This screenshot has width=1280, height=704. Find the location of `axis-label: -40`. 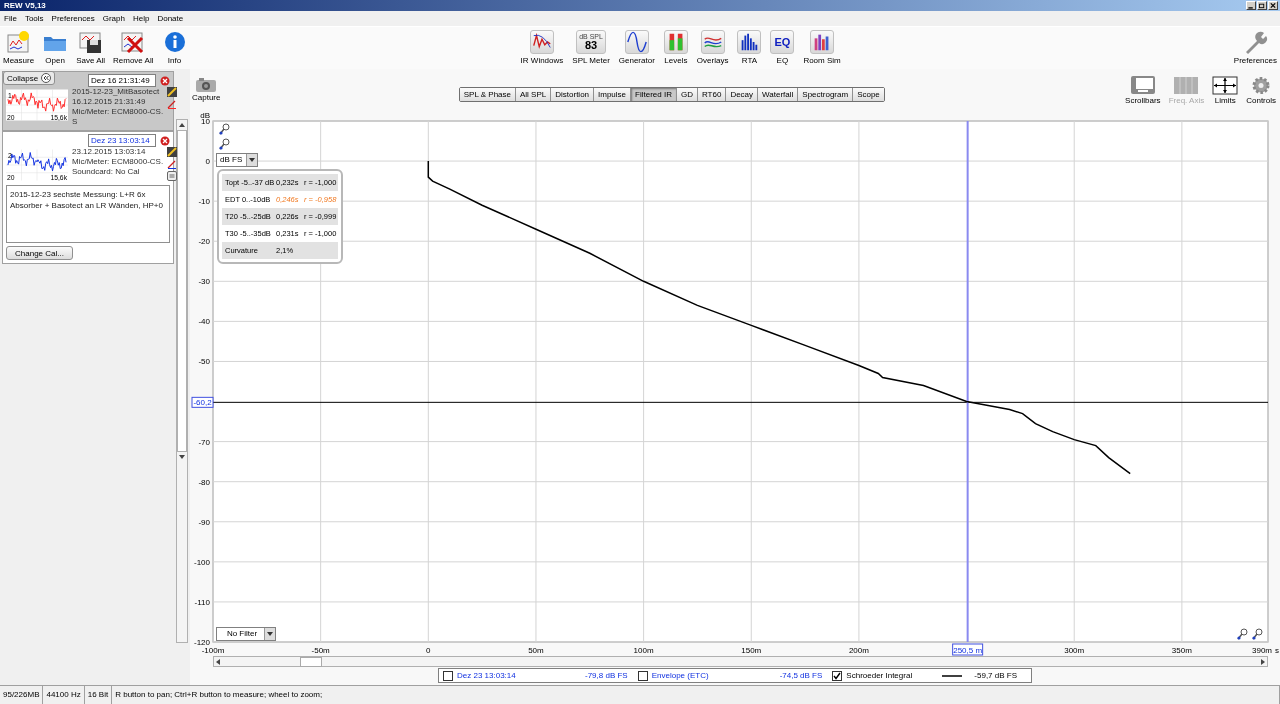

axis-label: -40 is located at coordinates (204, 322).